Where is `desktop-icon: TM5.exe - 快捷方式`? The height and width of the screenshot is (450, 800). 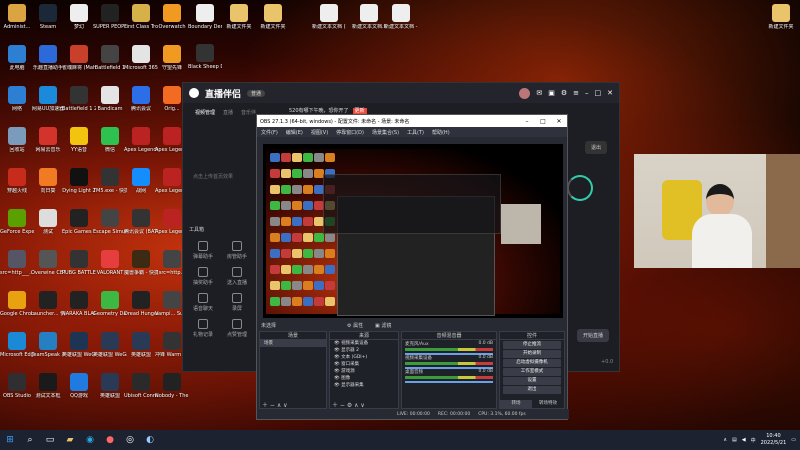 desktop-icon: TM5.exe - 快捷方式 is located at coordinates (110, 181).